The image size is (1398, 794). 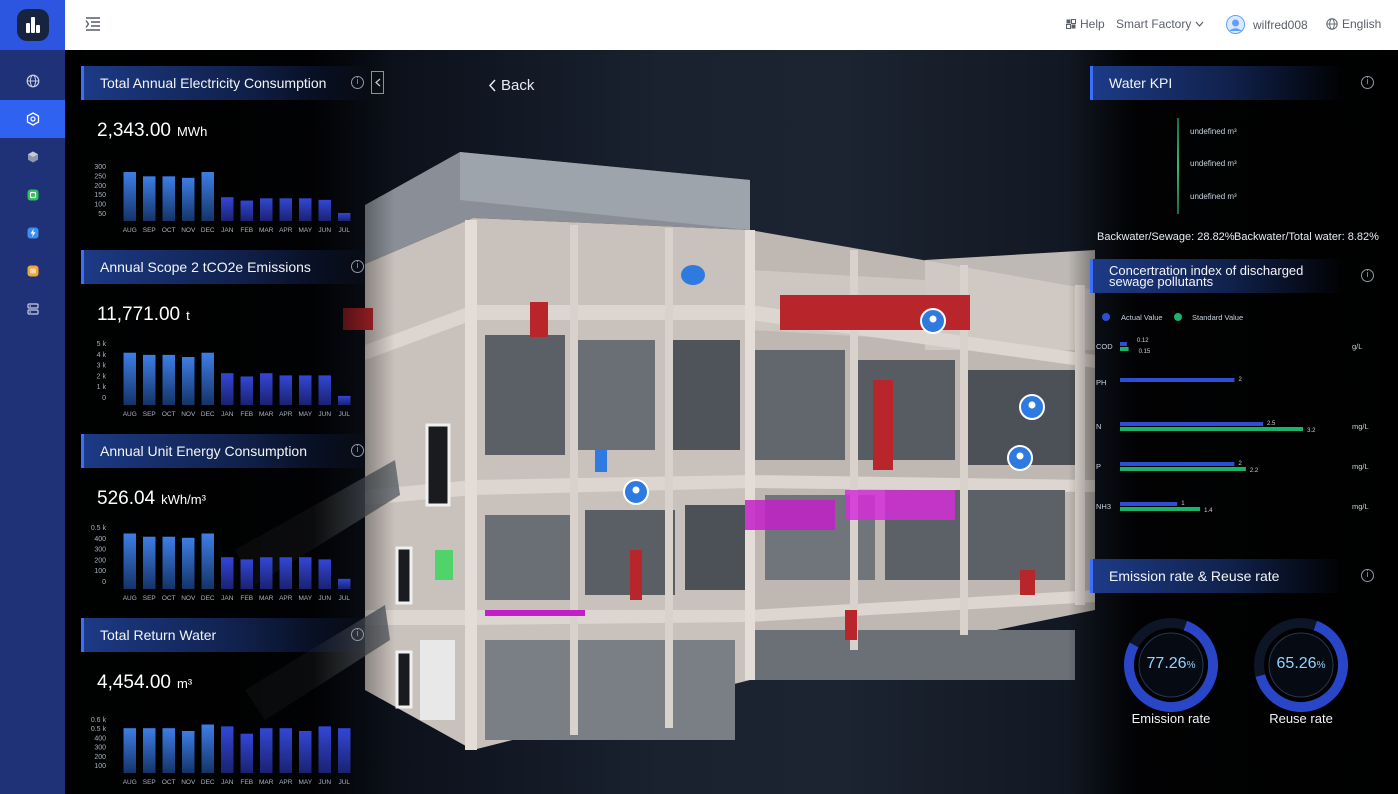 I want to click on x-tick-label: JUN, so click(x=324, y=598).